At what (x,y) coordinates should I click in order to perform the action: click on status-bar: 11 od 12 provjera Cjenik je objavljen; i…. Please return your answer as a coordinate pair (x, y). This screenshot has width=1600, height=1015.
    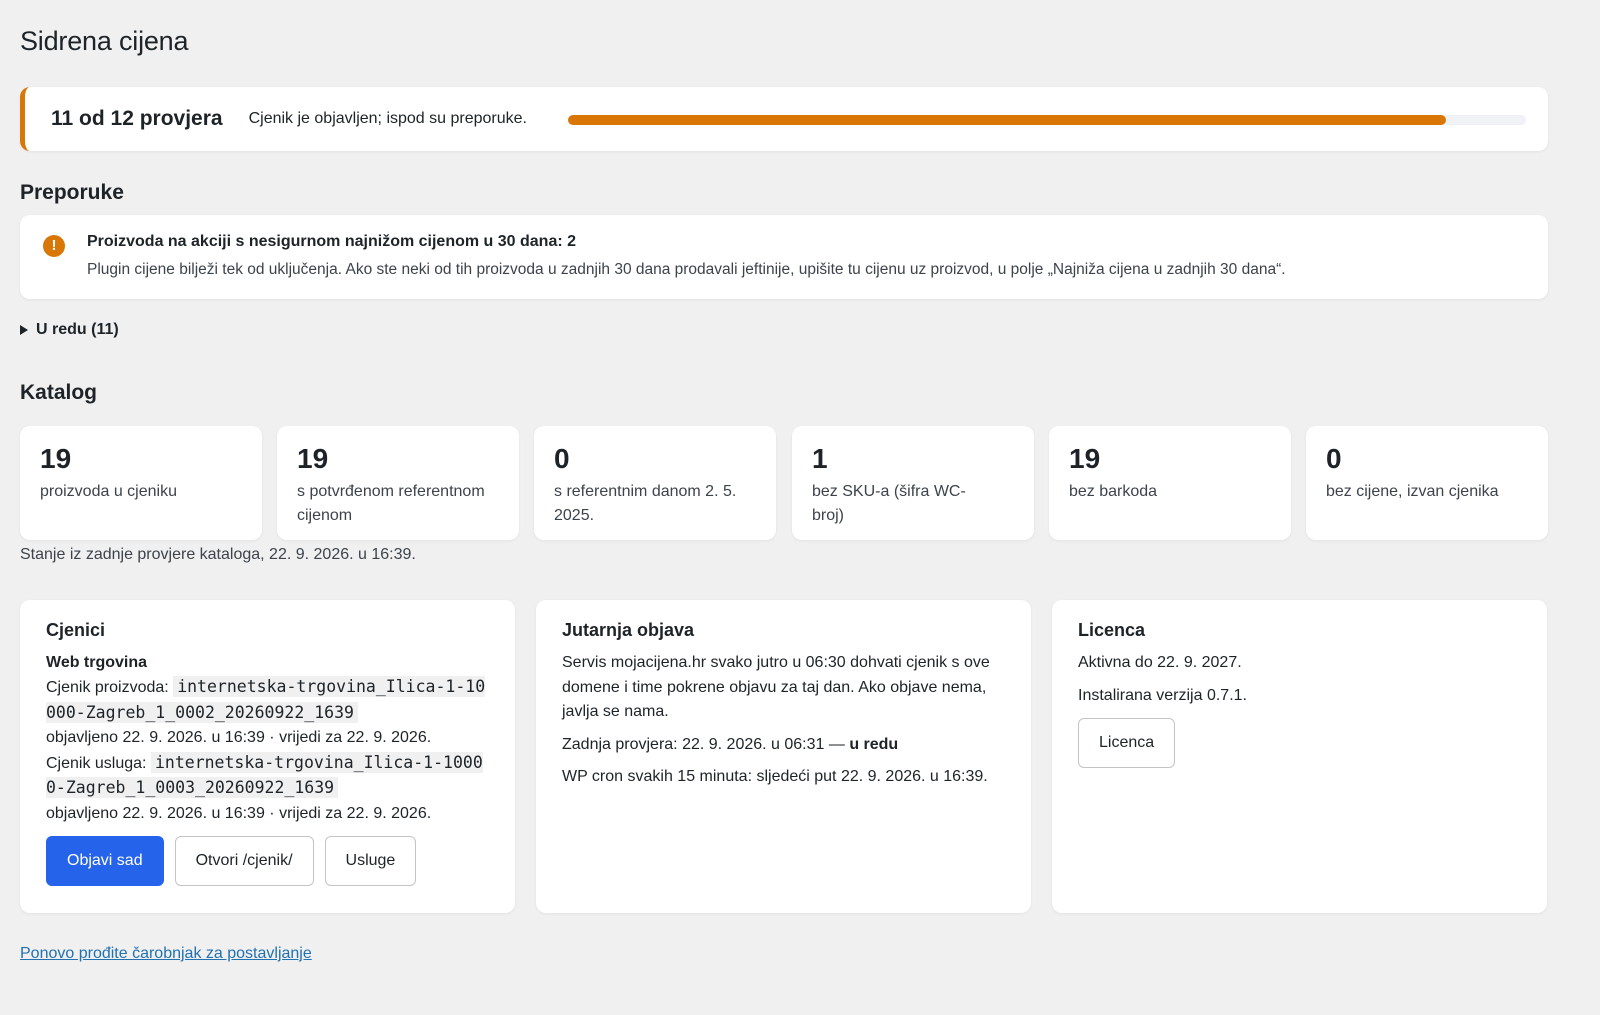
    Looking at the image, I should click on (784, 119).